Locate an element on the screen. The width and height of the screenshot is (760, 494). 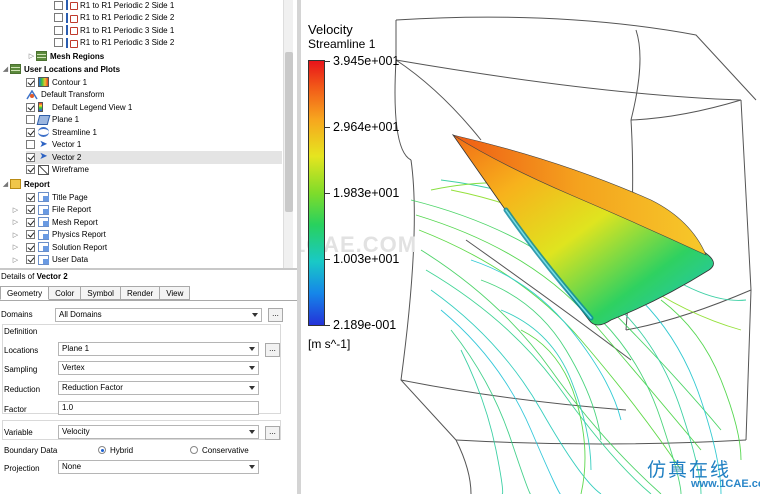
tree-item-label: User Locations and Plots is located at coordinates (72, 69).